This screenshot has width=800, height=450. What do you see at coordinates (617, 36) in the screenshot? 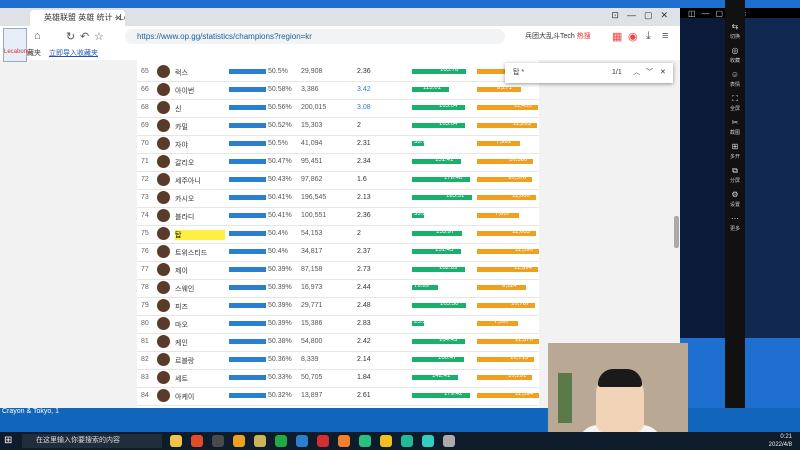
I see `extension-icon: ▦` at bounding box center [617, 36].